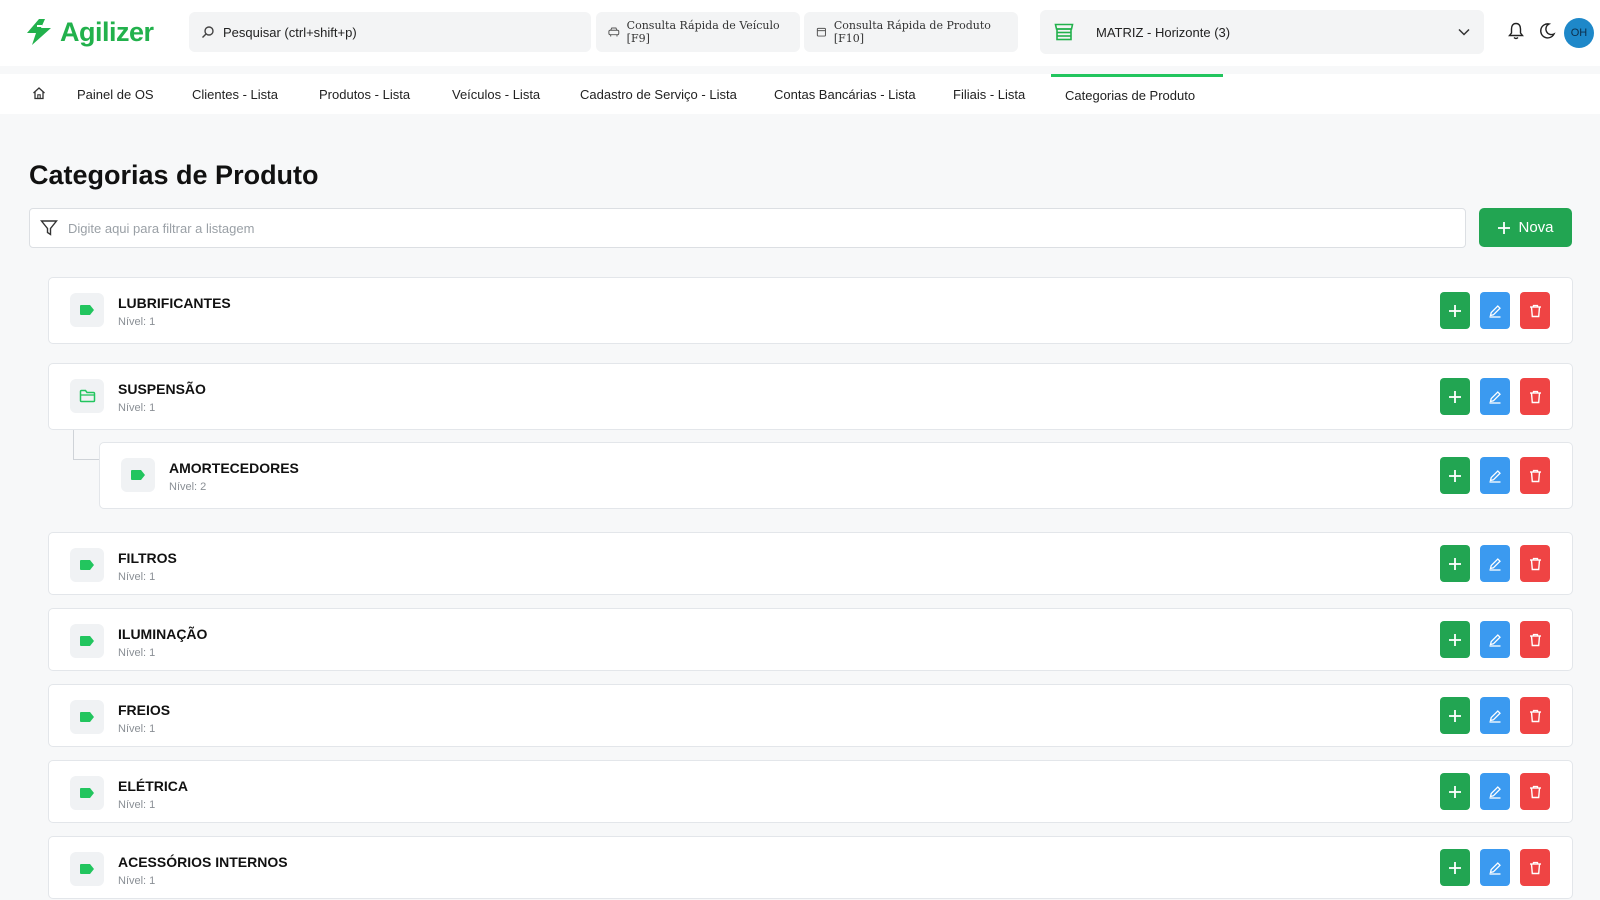 The image size is (1600, 900). I want to click on category-name: ACESSÓRIOS INTERNOS, so click(203, 862).